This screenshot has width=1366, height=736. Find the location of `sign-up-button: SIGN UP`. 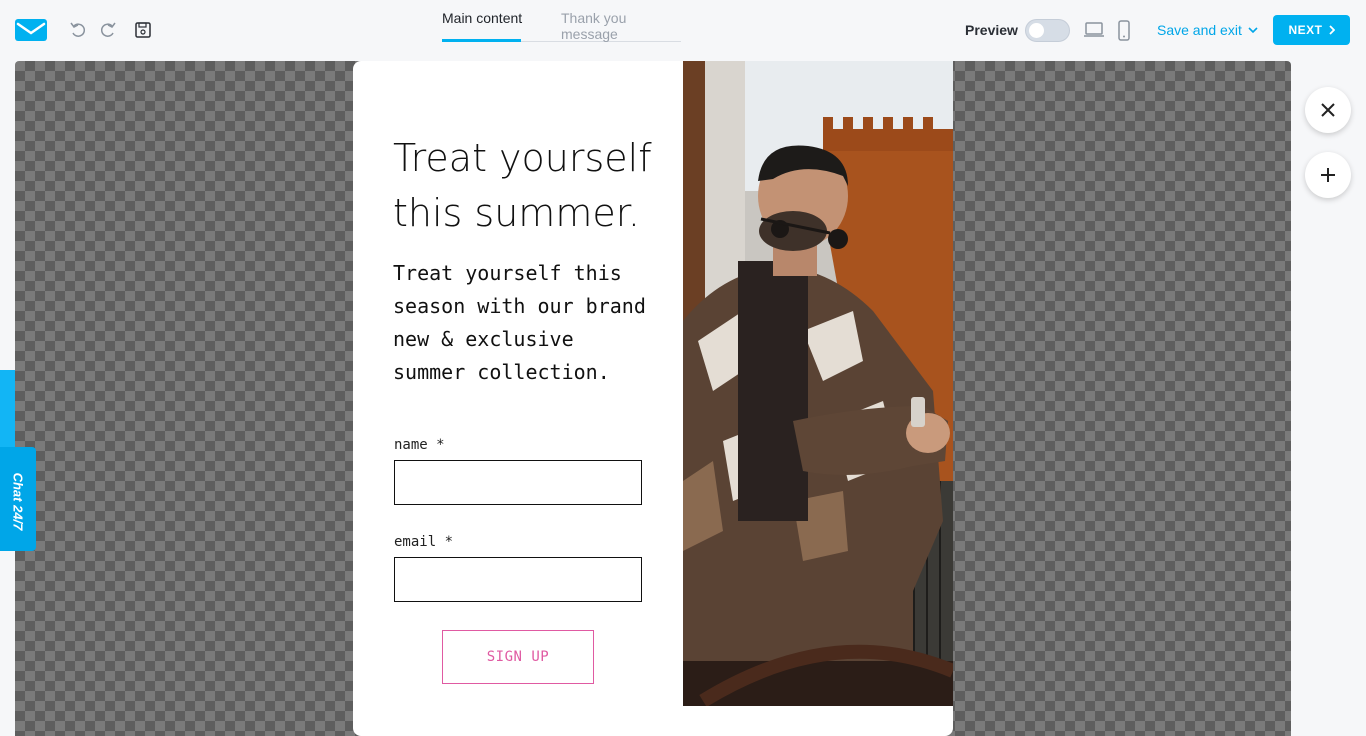

sign-up-button: SIGN UP is located at coordinates (518, 657).